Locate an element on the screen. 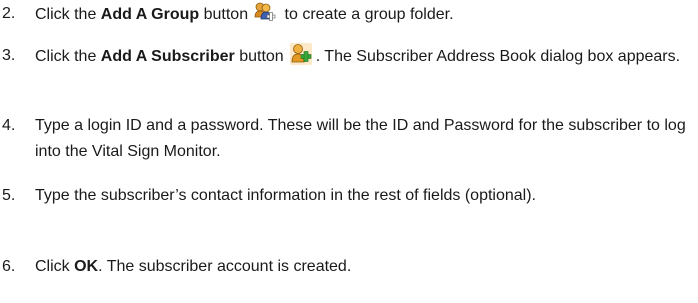 This screenshot has width=698, height=303. step-number: 2. is located at coordinates (9, 13).